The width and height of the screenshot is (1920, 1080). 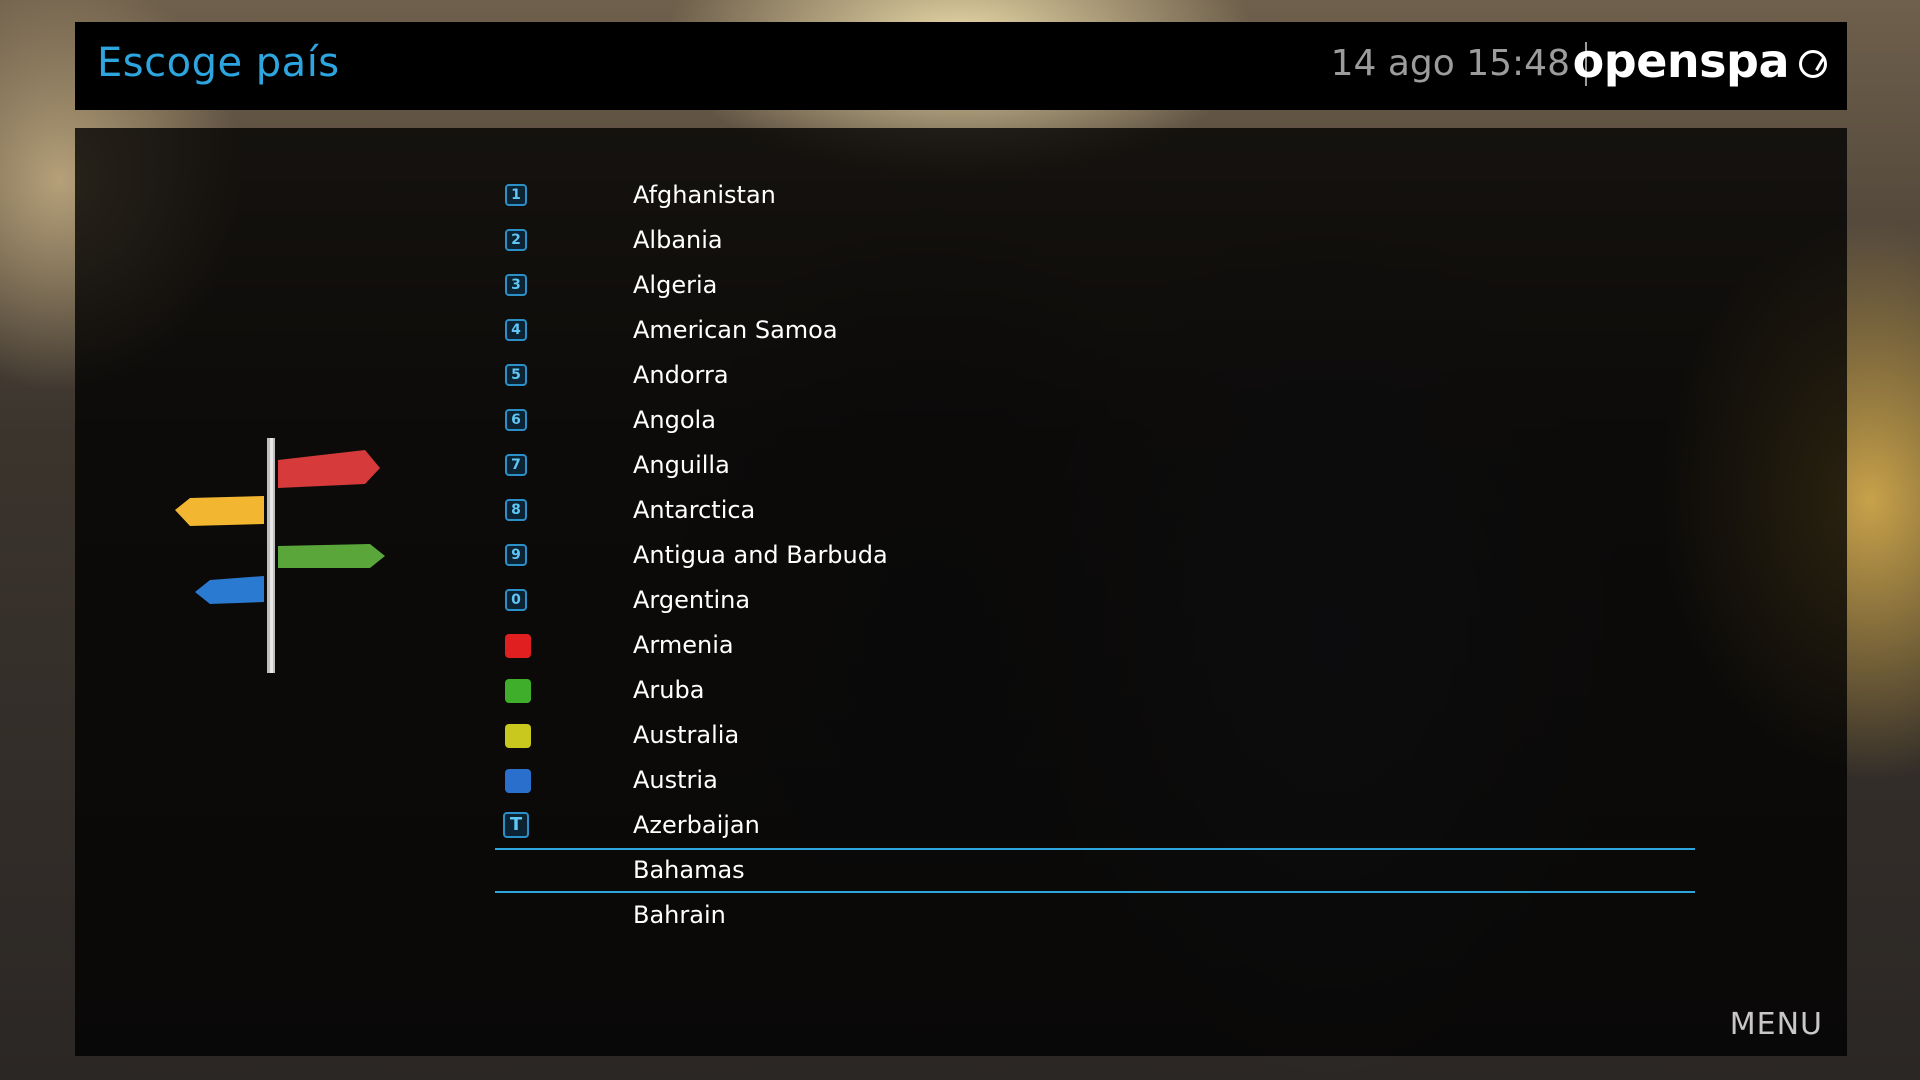 I want to click on list-item-label: Bahamas, so click(x=689, y=870).